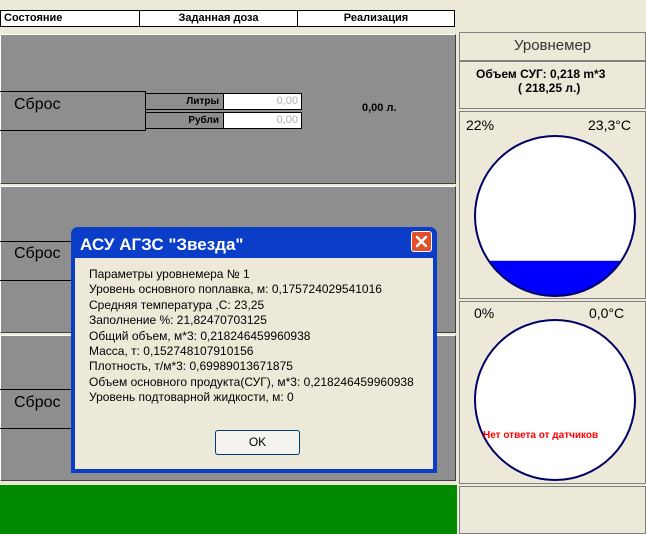  What do you see at coordinates (541, 74) in the screenshot?
I see `volume-line-1: Объем СУГ: 0,218 m*3` at bounding box center [541, 74].